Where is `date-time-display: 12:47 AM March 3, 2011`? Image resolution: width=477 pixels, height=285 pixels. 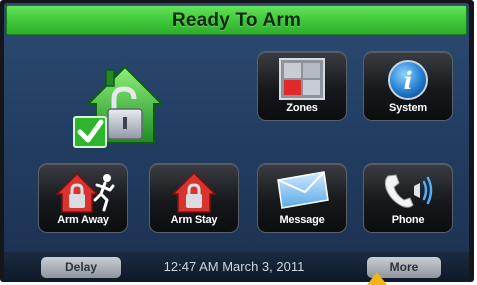
date-time-display: 12:47 AM March 3, 2011 is located at coordinates (234, 266).